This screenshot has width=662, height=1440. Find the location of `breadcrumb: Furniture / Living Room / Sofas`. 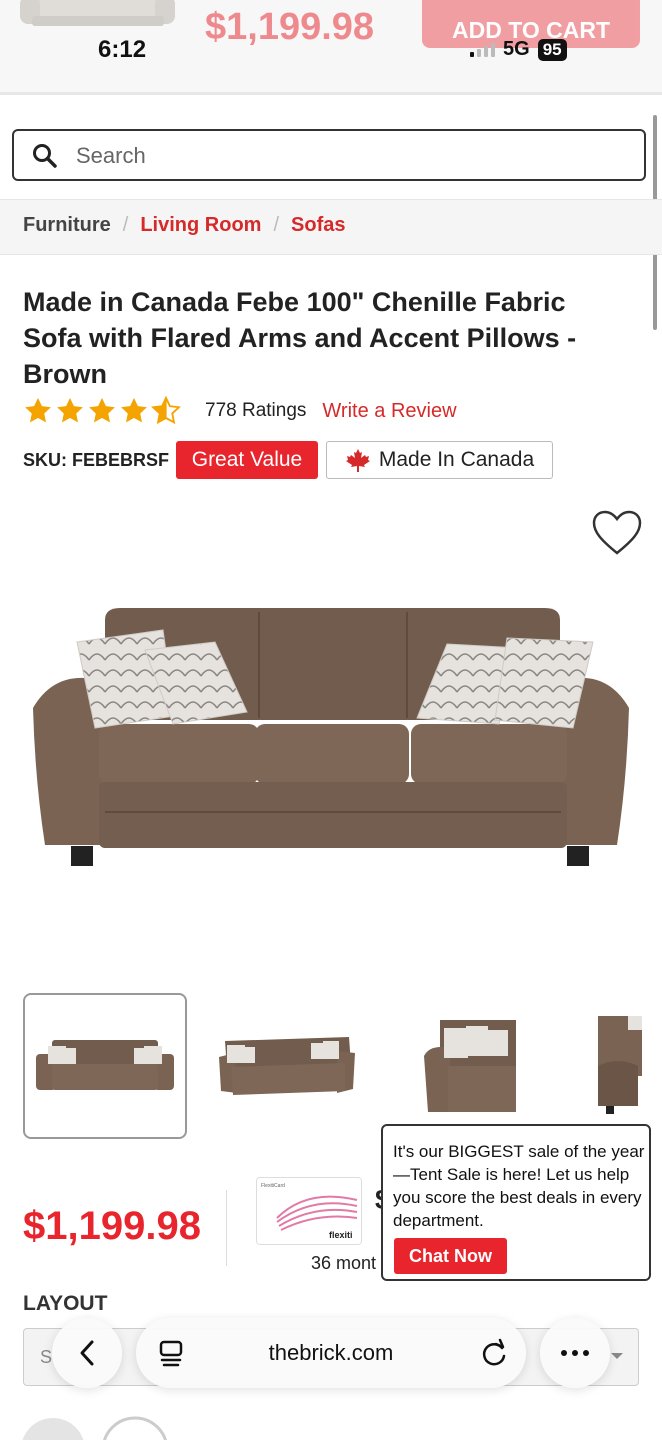

breadcrumb: Furniture / Living Room / Sofas is located at coordinates (331, 227).